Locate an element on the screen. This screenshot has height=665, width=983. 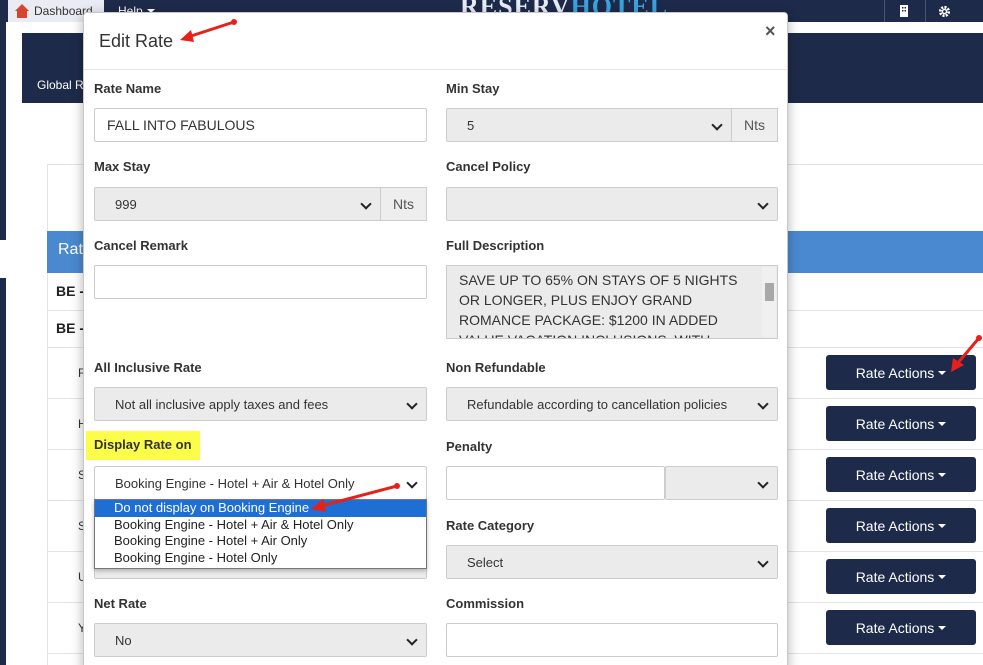
penalty-type-select is located at coordinates (721, 483).